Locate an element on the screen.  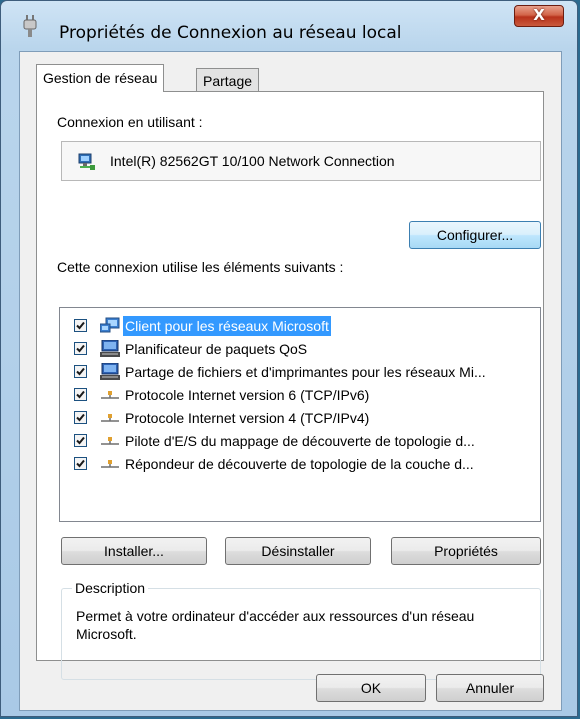
network-adapter-icon is located at coordinates (86, 161).